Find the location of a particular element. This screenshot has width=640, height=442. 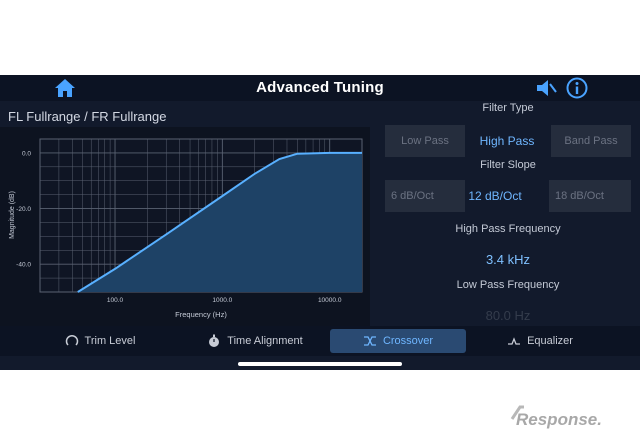

slope-18db-button: 18 dB/Oct is located at coordinates (590, 196).